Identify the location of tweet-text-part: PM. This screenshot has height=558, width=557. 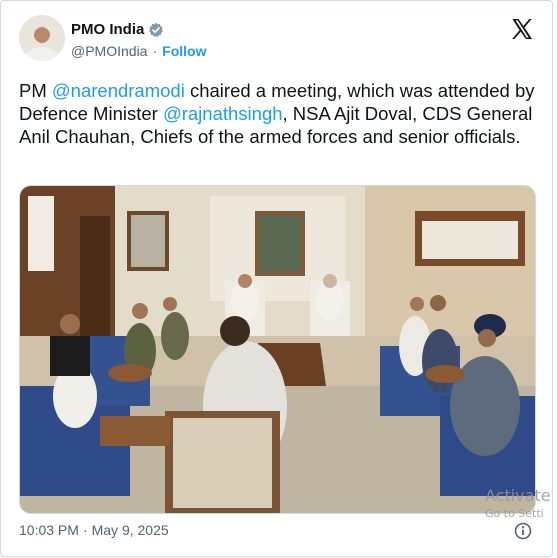
(35, 90).